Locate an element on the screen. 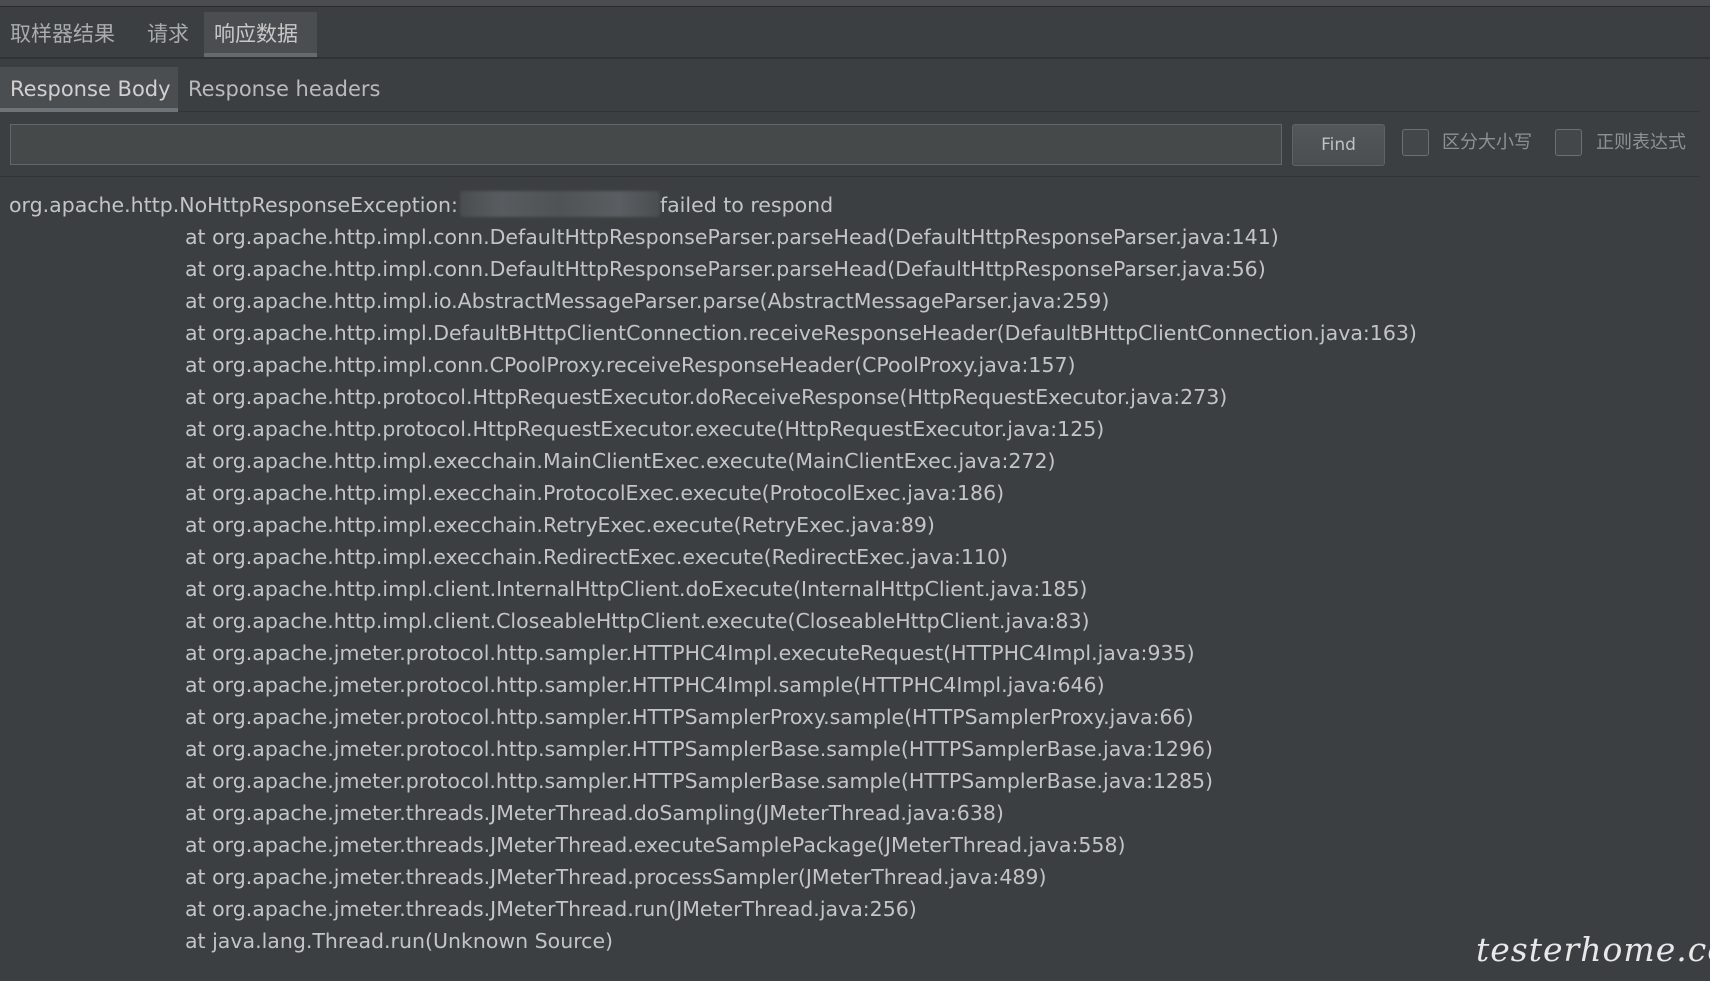 Image resolution: width=1710 pixels, height=981 pixels. tab-response-headers: Response headers is located at coordinates (284, 89).